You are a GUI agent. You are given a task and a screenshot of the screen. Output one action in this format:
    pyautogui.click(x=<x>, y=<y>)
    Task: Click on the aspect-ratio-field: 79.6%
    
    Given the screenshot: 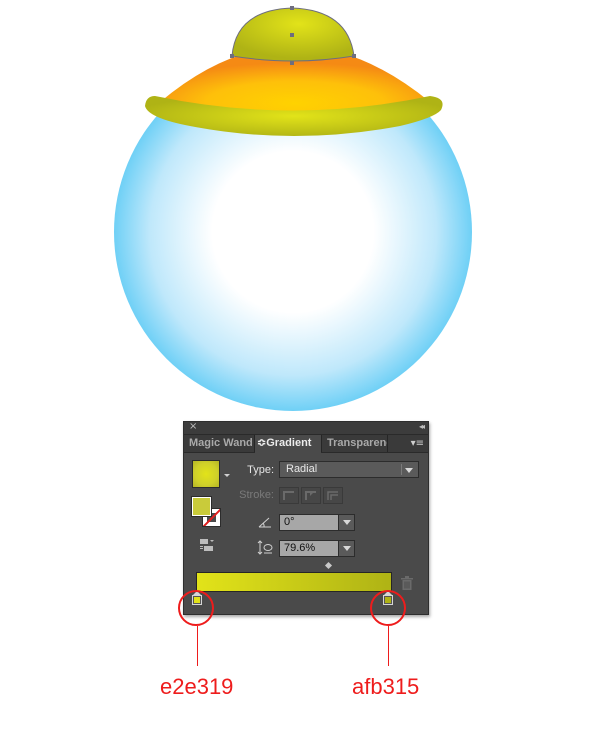 What is the action you would take?
    pyautogui.click(x=317, y=548)
    